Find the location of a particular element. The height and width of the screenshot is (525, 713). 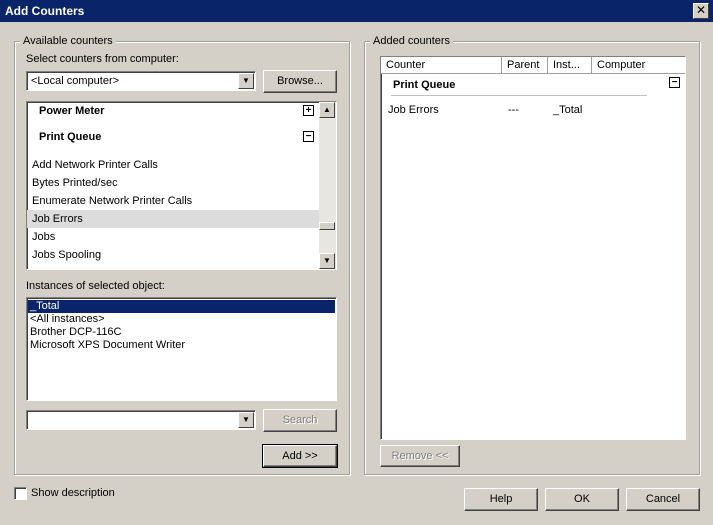

added-cell-counter: Job Errors is located at coordinates (413, 110).